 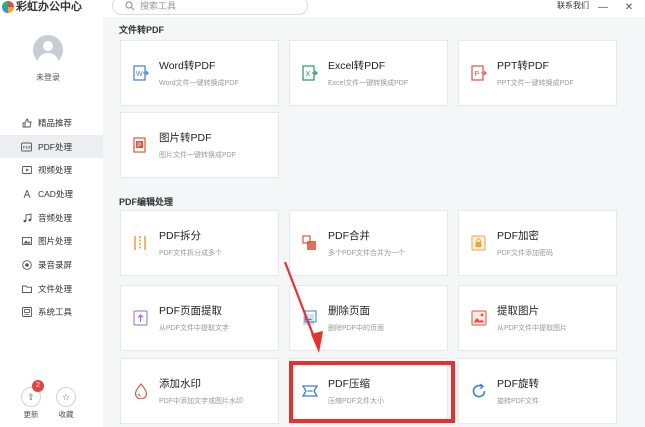 I want to click on card-desc: Word文件一键转换成PDF, so click(x=199, y=83).